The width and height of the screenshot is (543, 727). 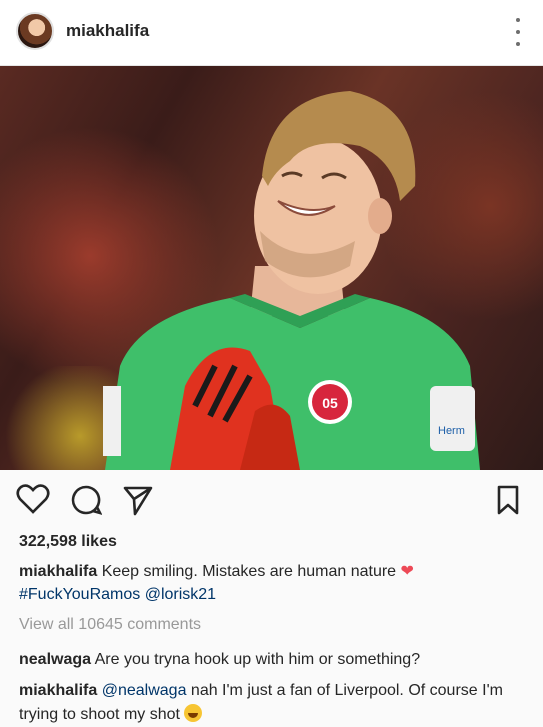 What do you see at coordinates (35, 31) in the screenshot?
I see `user-avatar` at bounding box center [35, 31].